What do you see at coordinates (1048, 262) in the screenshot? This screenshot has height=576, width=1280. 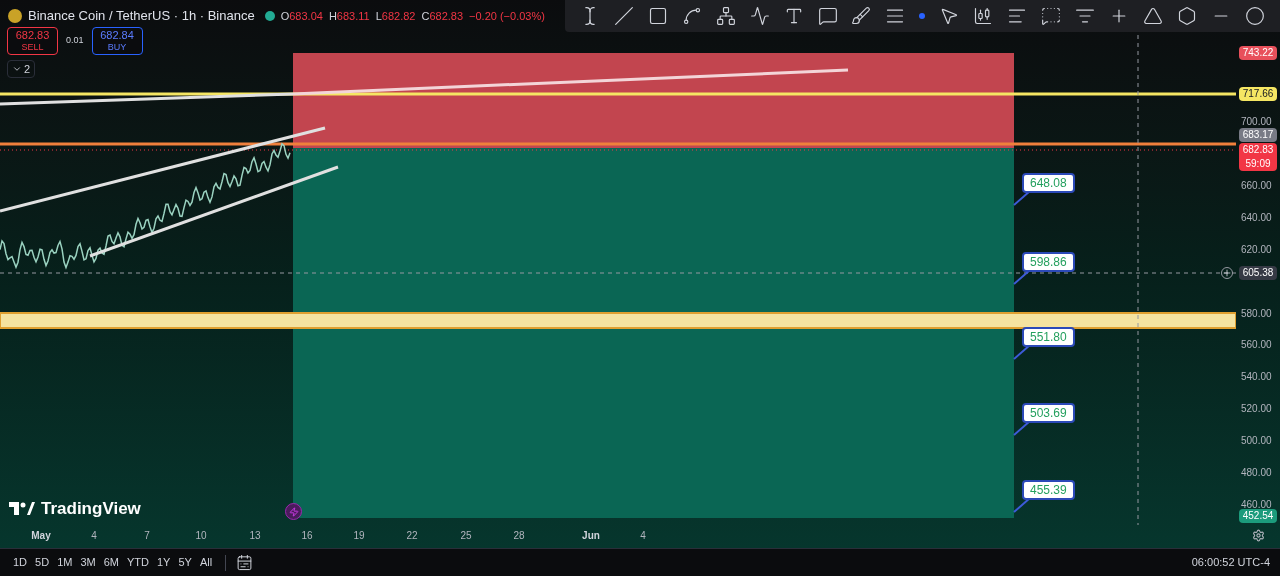 I see `price-callout: 598.86` at bounding box center [1048, 262].